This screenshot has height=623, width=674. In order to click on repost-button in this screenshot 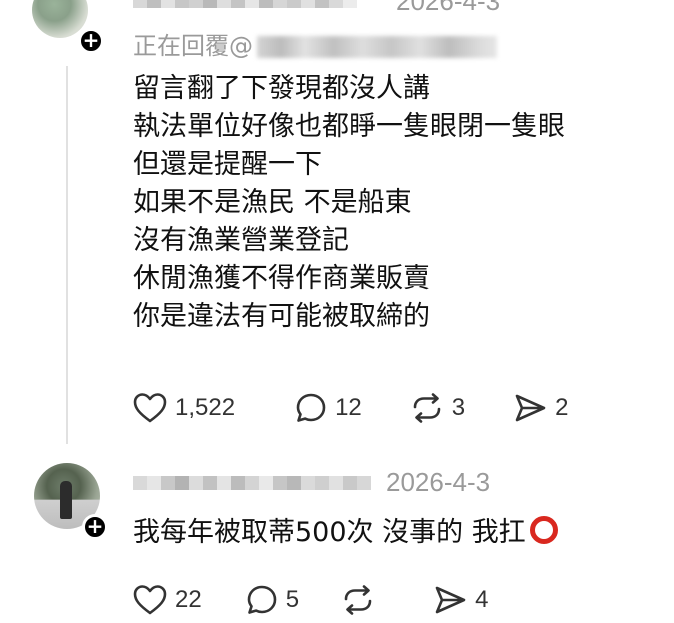, I will do `click(362, 600)`.